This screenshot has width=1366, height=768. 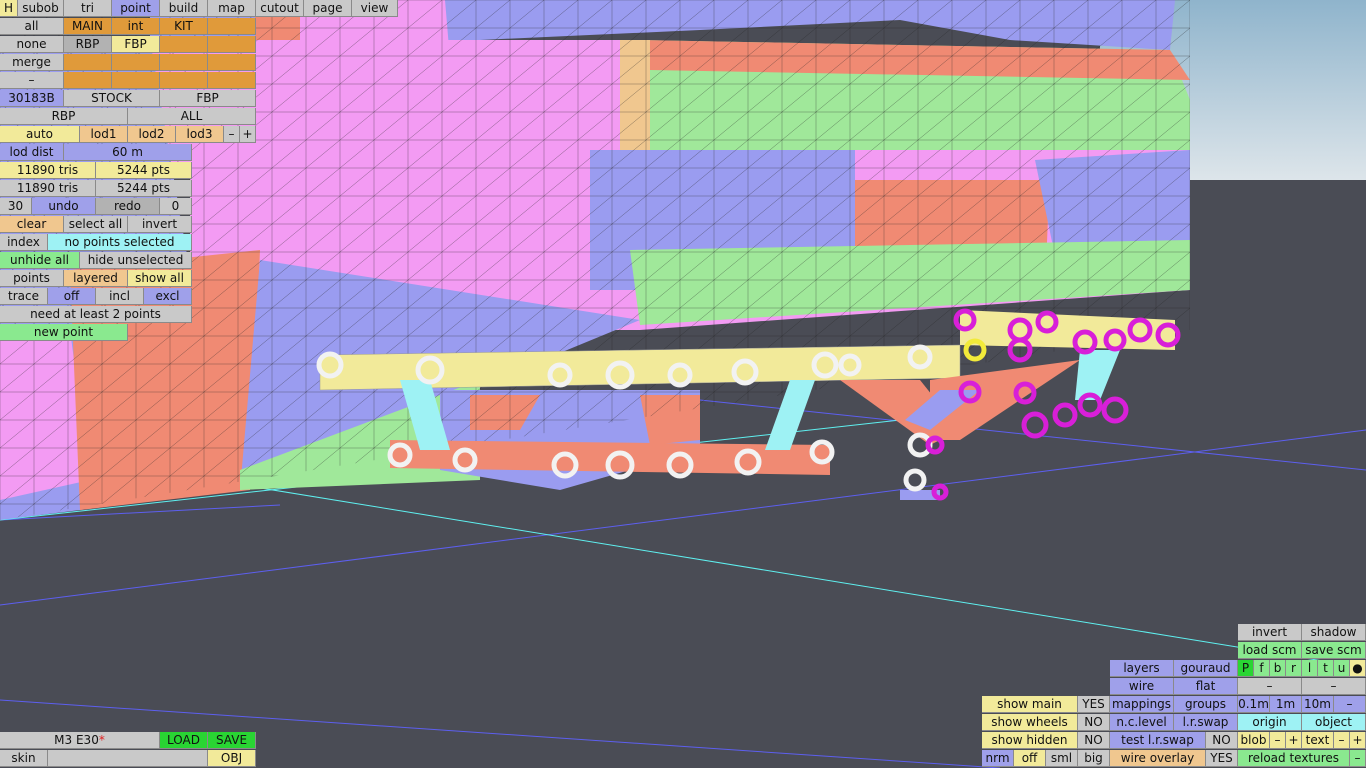 What do you see at coordinates (136, 260) in the screenshot?
I see `hide-unselected-button: hide unselected` at bounding box center [136, 260].